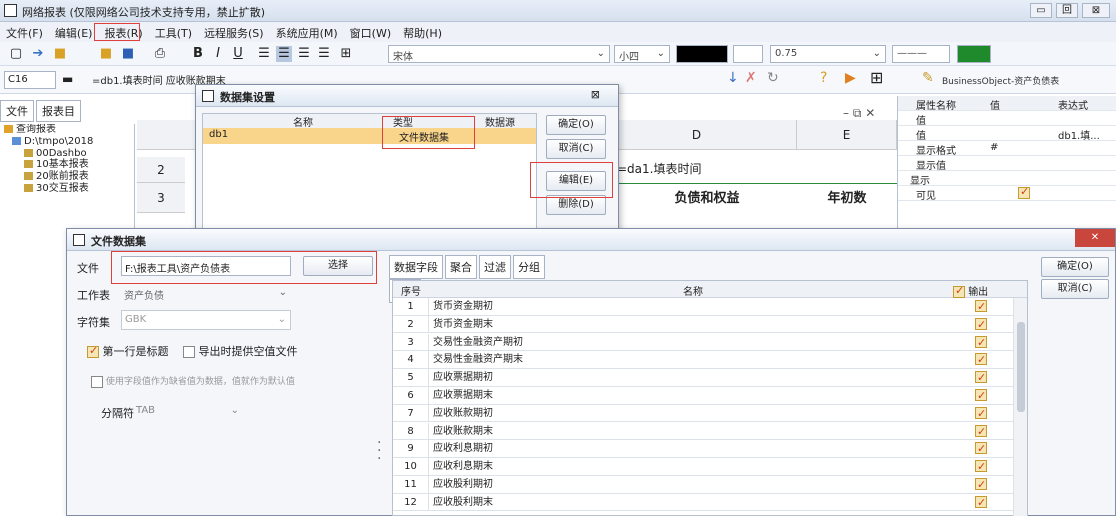 This screenshot has width=1116, height=516. I want to click on tab-report-dir: 报表目, so click(58, 111).